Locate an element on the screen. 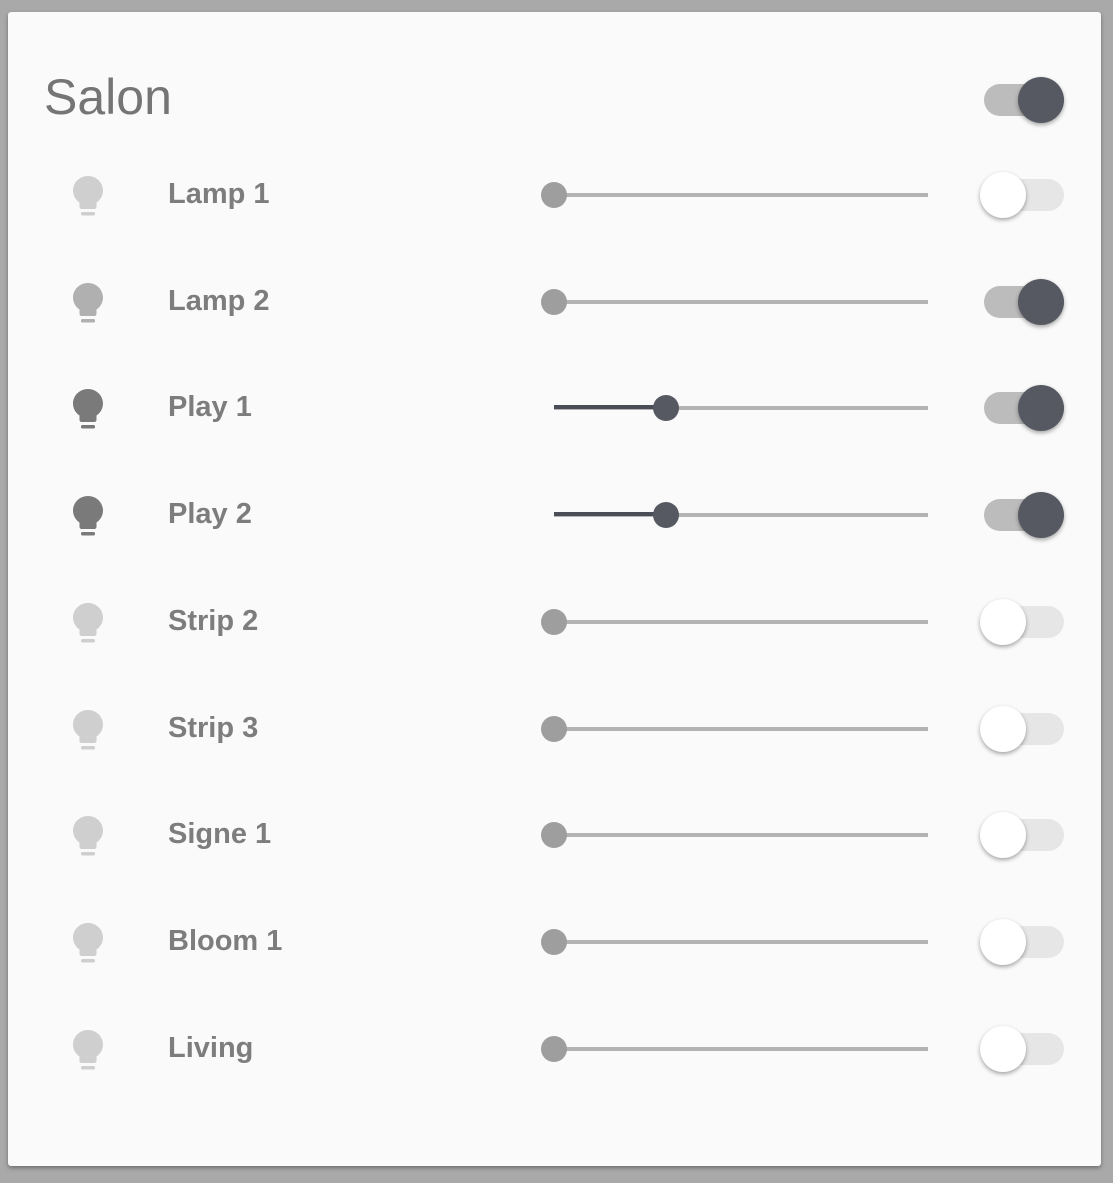 The height and width of the screenshot is (1183, 1113). light-row-living: Living is located at coordinates (554, 1049).